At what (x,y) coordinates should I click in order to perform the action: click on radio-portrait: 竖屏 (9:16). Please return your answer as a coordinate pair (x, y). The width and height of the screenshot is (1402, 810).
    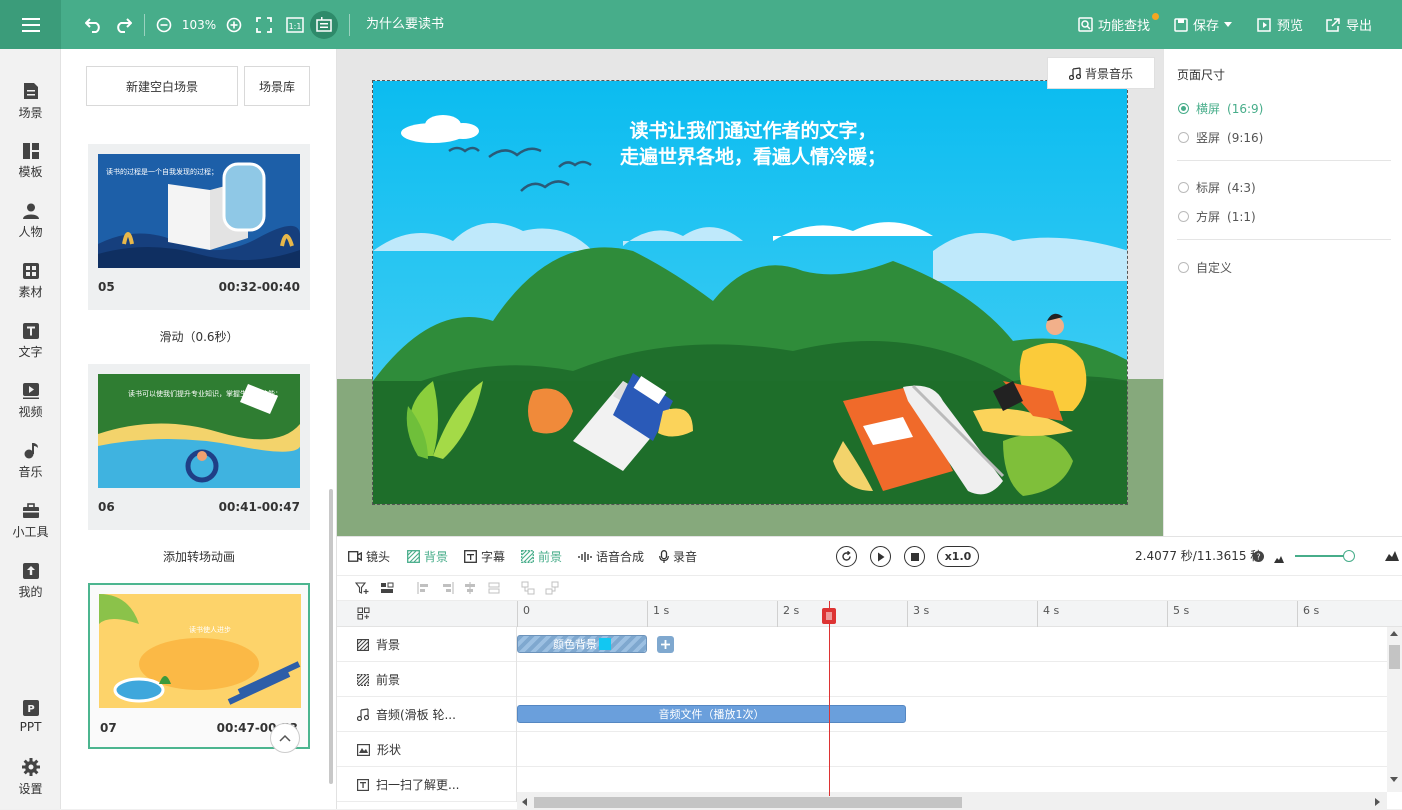
    Looking at the image, I should click on (1220, 137).